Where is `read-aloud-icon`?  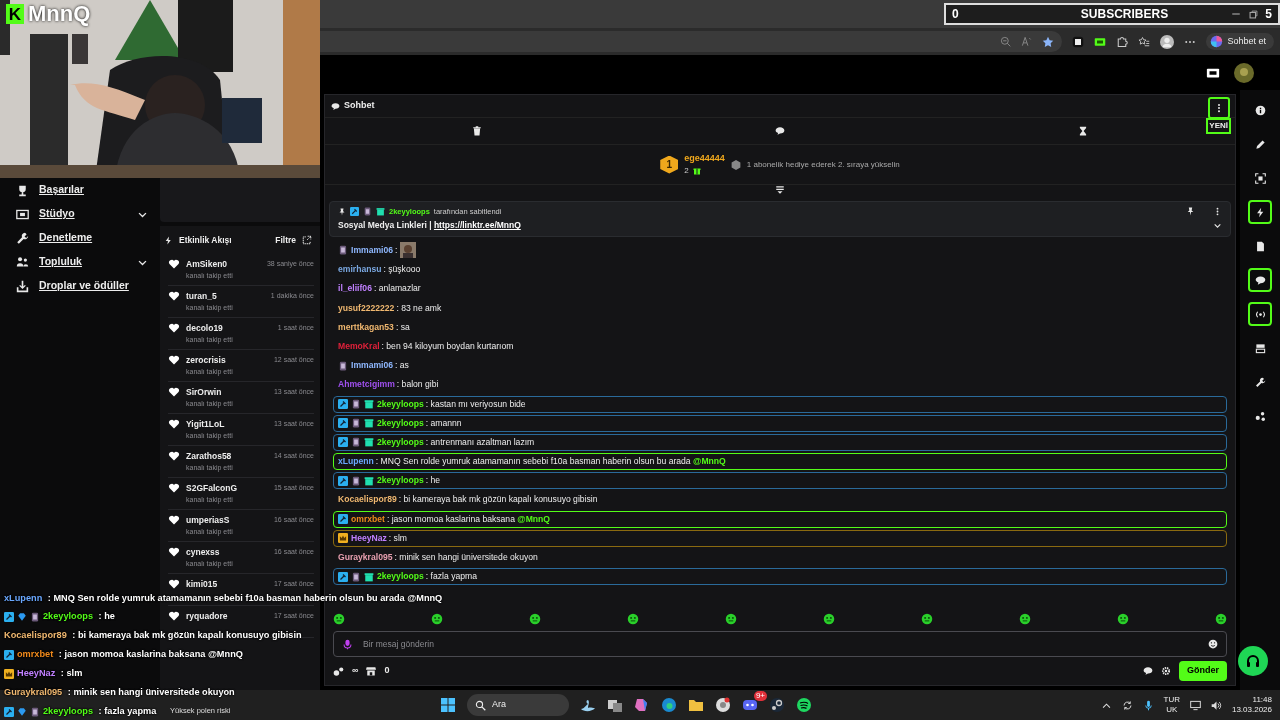 read-aloud-icon is located at coordinates (1027, 41).